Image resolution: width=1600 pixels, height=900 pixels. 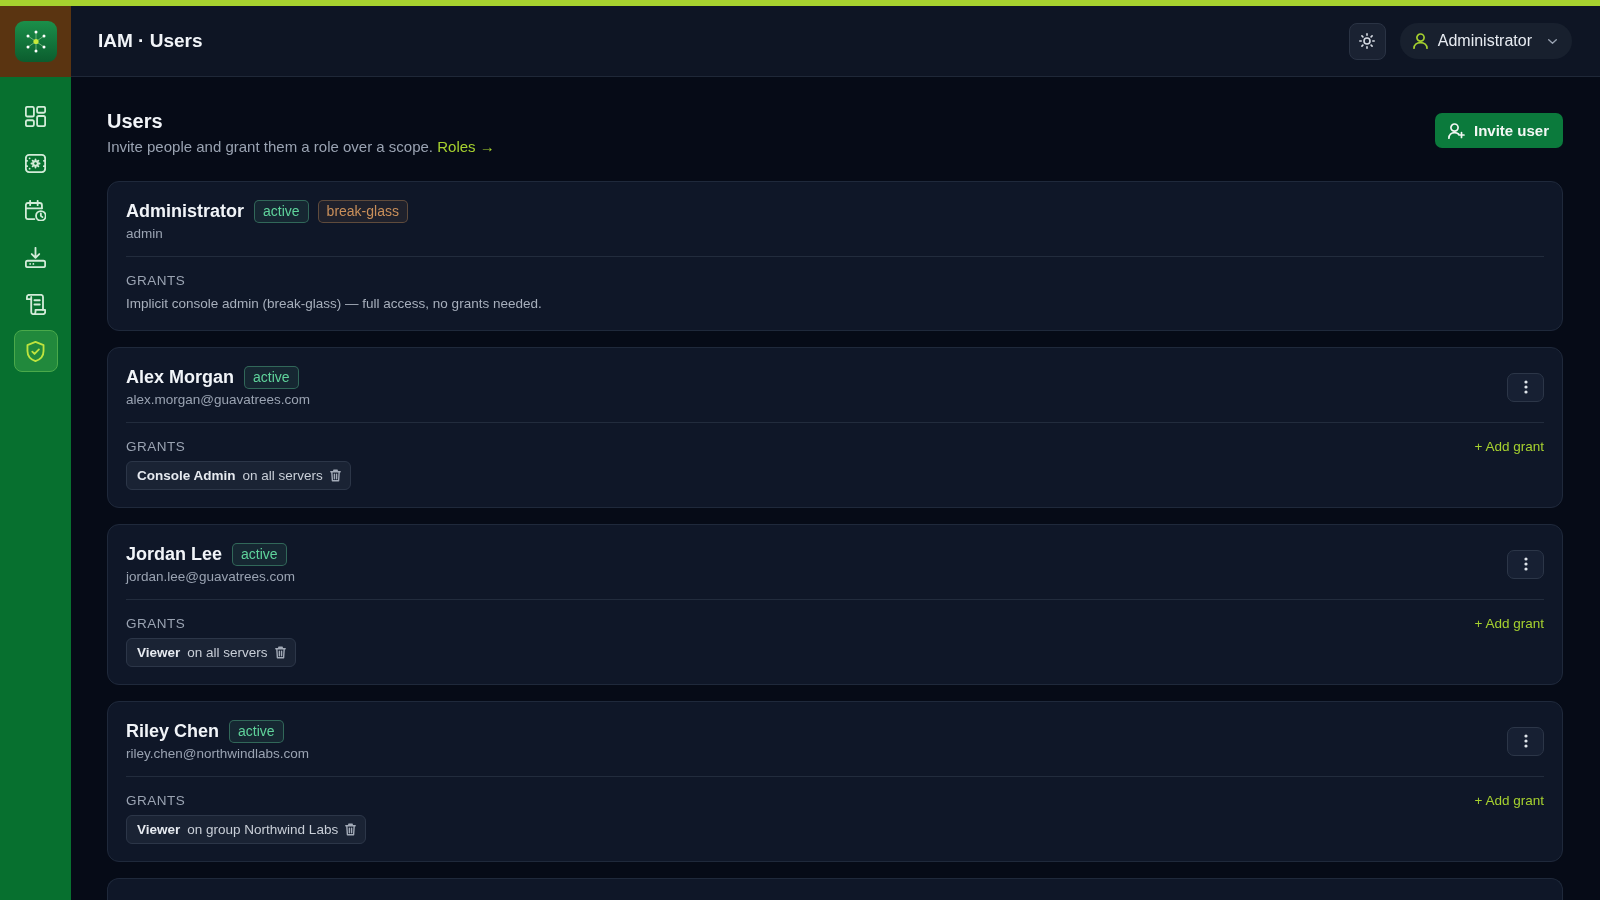 I want to click on user-email: admin, so click(x=145, y=234).